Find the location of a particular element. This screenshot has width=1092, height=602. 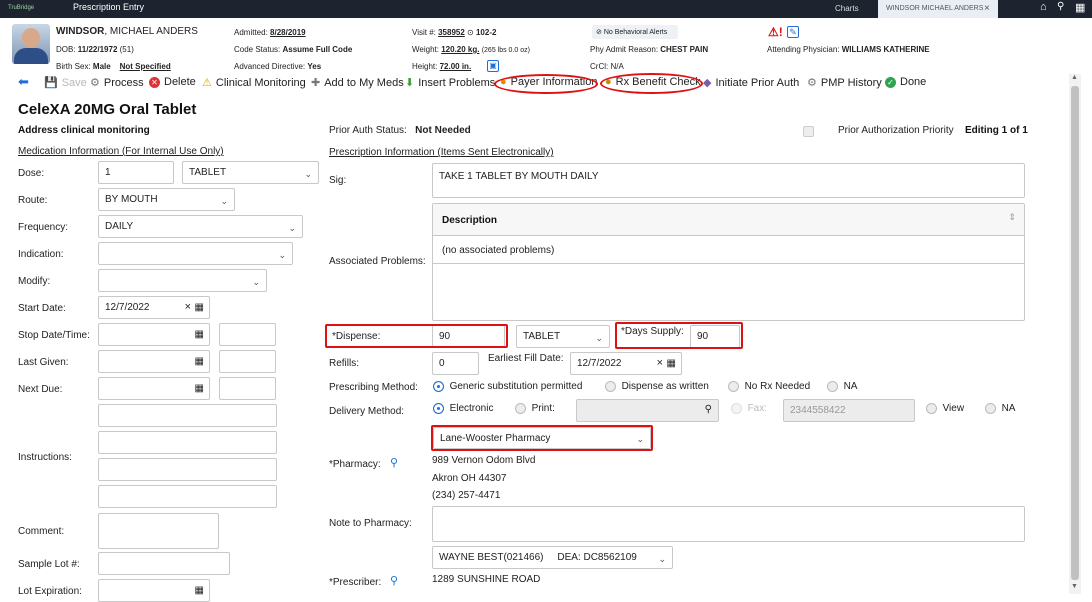

allergy-warning-icon: ⚠! is located at coordinates (775, 32).